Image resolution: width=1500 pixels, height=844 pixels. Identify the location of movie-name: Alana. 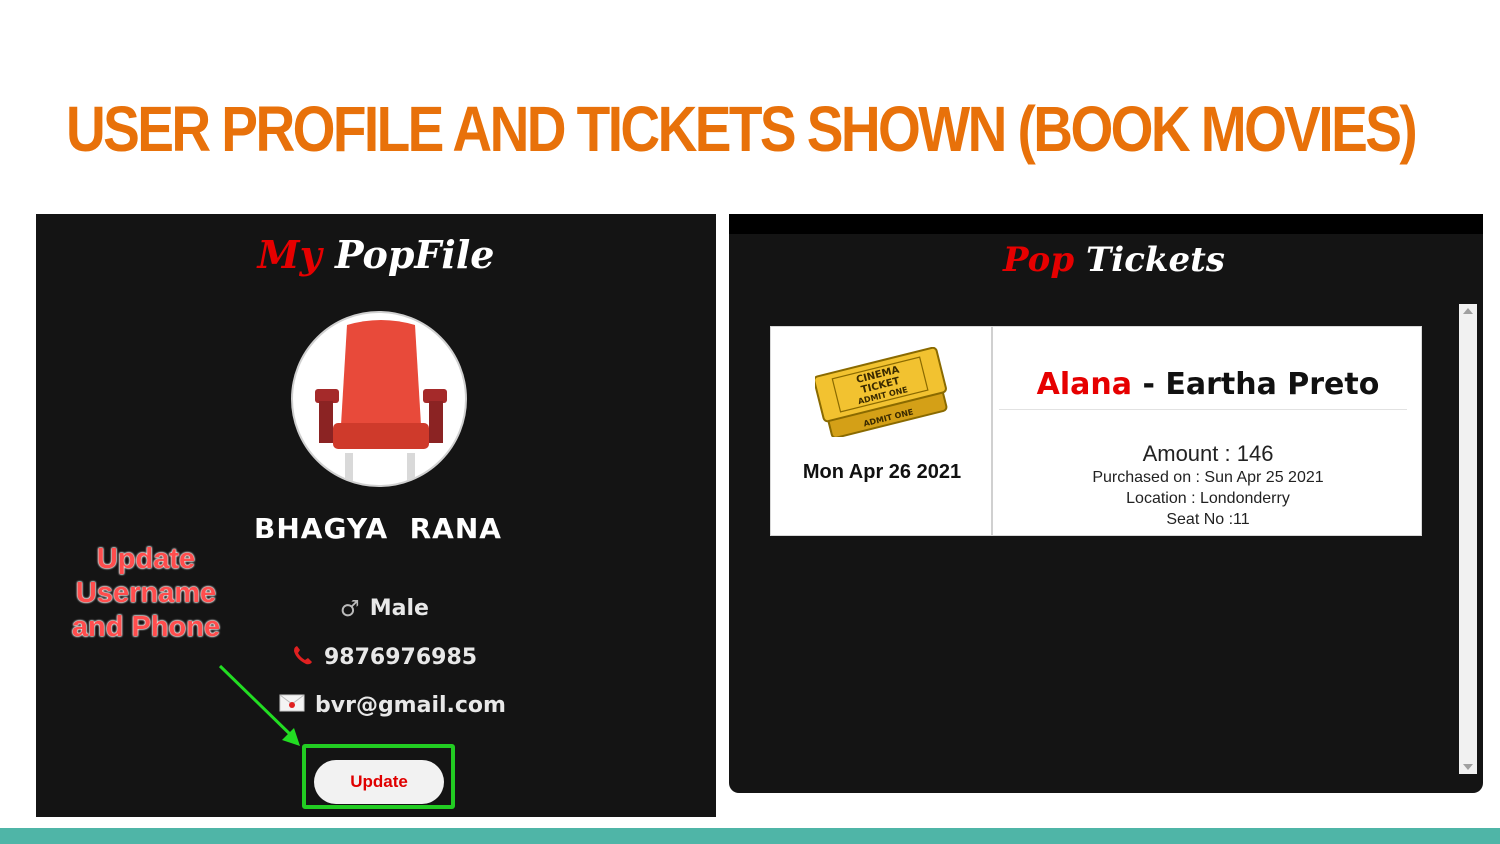
(1084, 384).